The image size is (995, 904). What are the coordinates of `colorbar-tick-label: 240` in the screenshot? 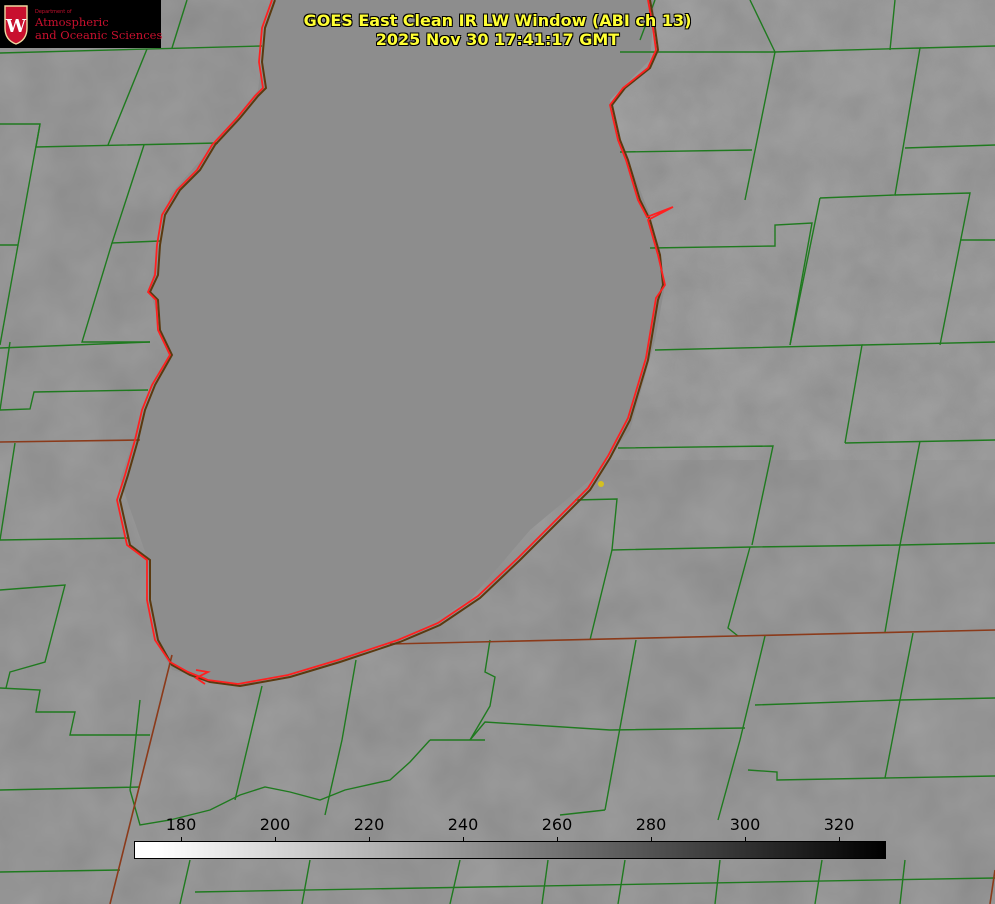 It's located at (463, 824).